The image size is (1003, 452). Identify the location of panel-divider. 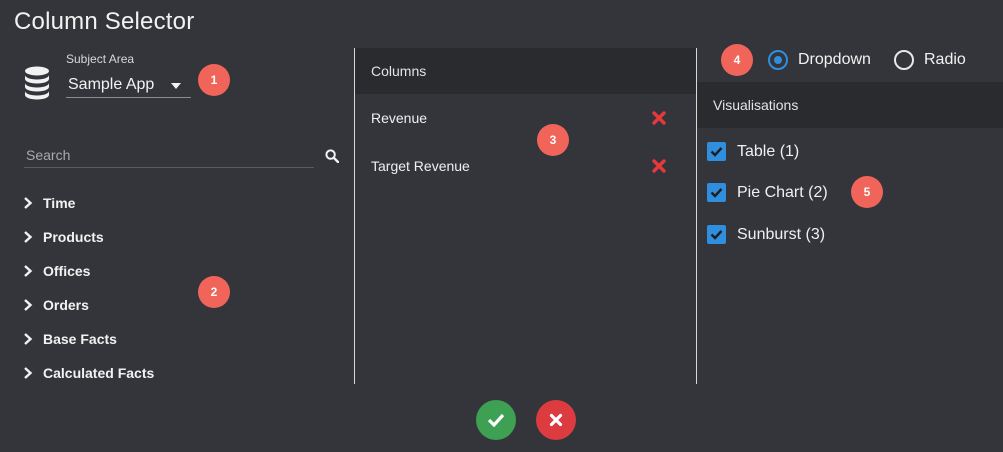
(354, 216).